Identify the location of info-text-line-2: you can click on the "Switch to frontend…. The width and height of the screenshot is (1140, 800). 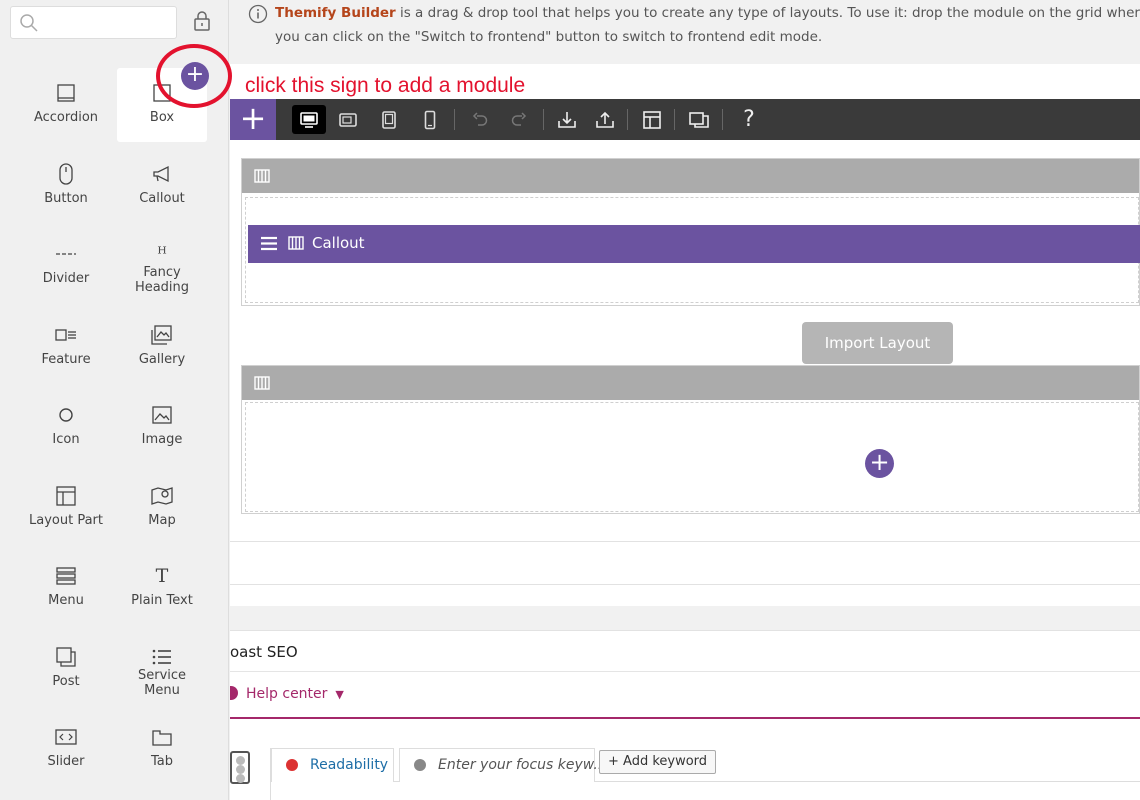
(549, 37).